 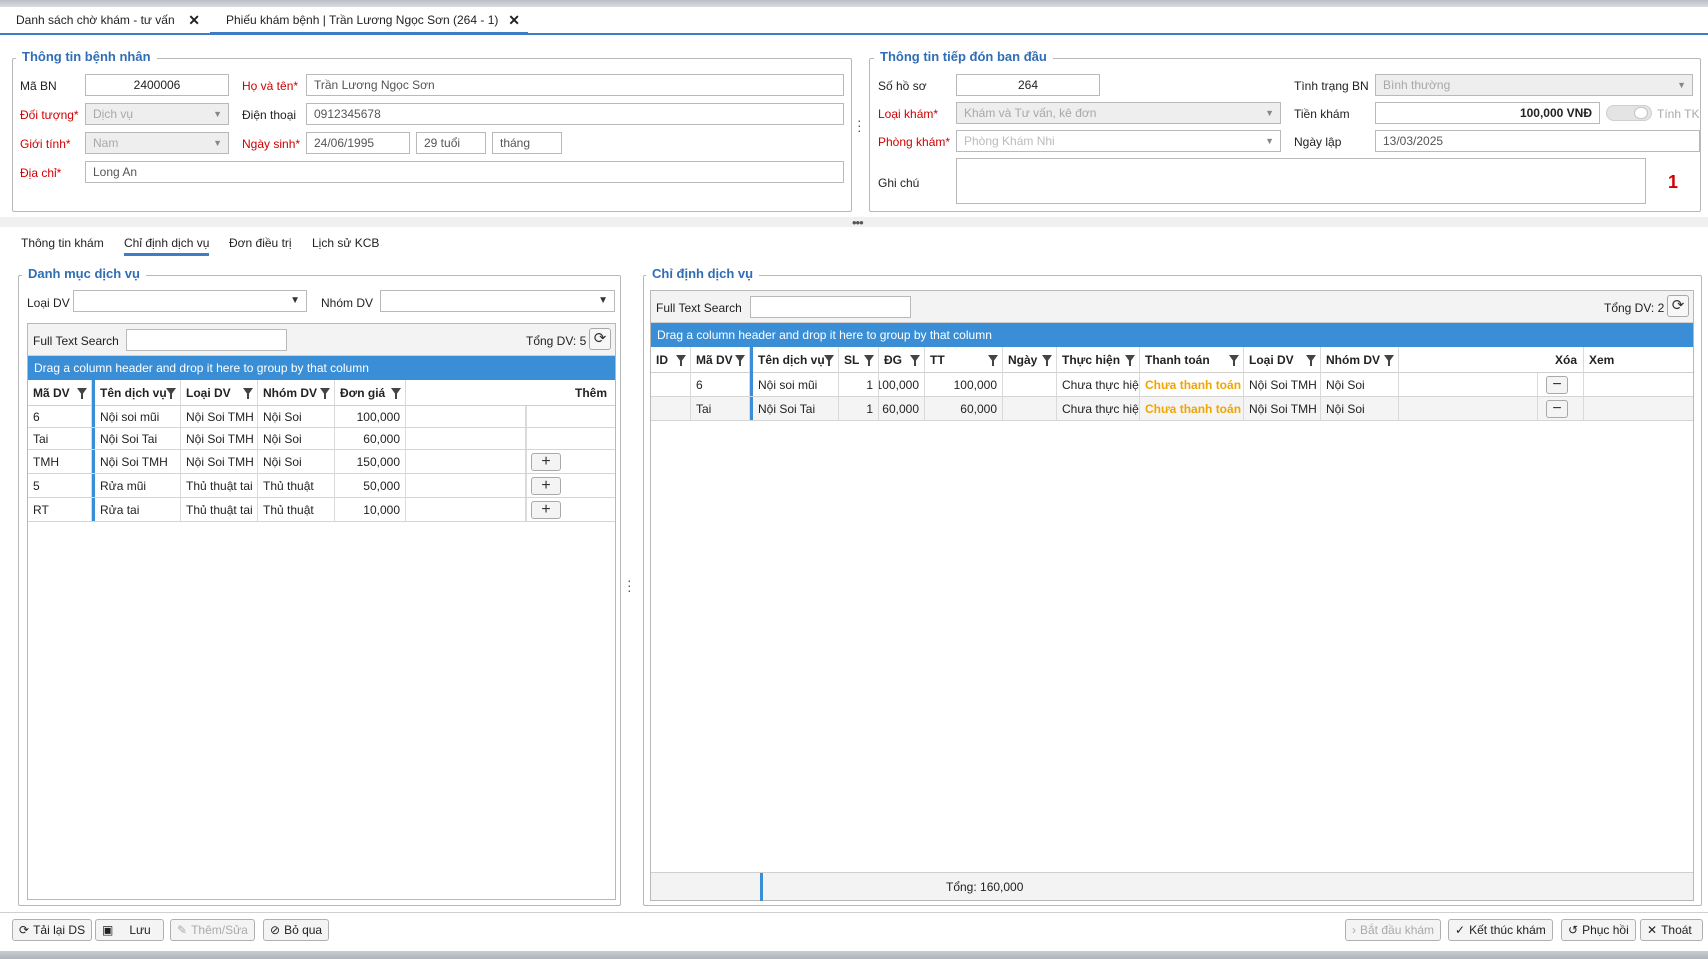 What do you see at coordinates (466, 461) in the screenshot?
I see `cell-empty` at bounding box center [466, 461].